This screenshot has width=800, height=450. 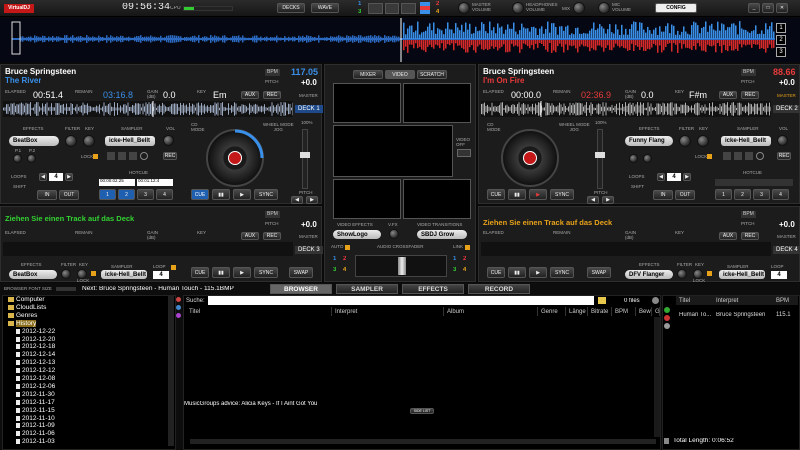 I want to click on crossfader-track, so click(x=401, y=266).